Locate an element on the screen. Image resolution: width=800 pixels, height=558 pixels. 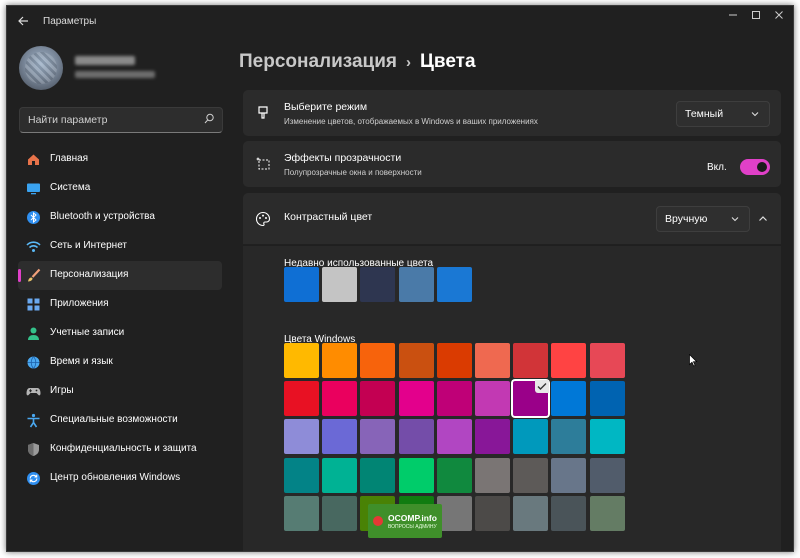
mode-dropdown: Темный is located at coordinates (723, 114).